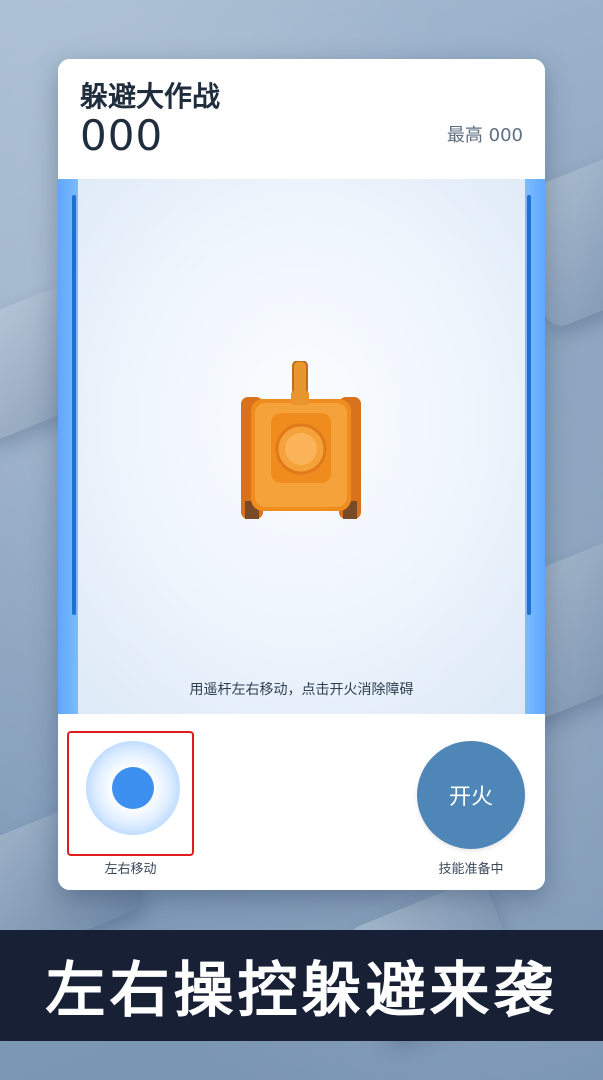  What do you see at coordinates (68, 446) in the screenshot?
I see `left-boundary-rail` at bounding box center [68, 446].